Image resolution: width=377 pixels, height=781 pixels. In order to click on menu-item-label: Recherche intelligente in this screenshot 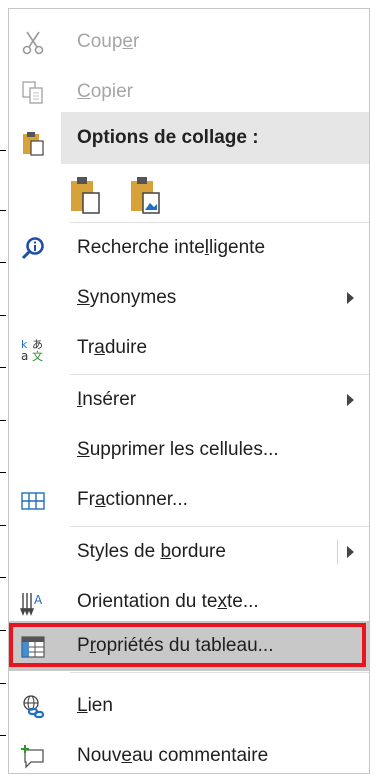, I will do `click(171, 247)`.